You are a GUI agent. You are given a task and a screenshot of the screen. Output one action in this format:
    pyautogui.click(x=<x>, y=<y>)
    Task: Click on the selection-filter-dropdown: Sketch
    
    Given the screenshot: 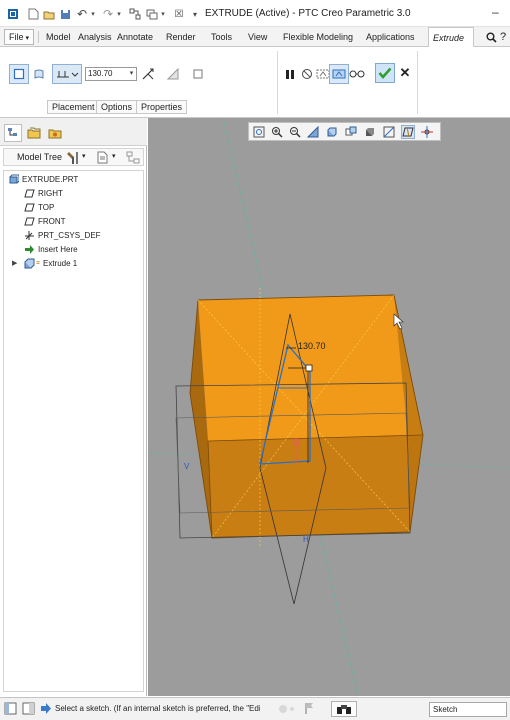 What is the action you would take?
    pyautogui.click(x=468, y=709)
    